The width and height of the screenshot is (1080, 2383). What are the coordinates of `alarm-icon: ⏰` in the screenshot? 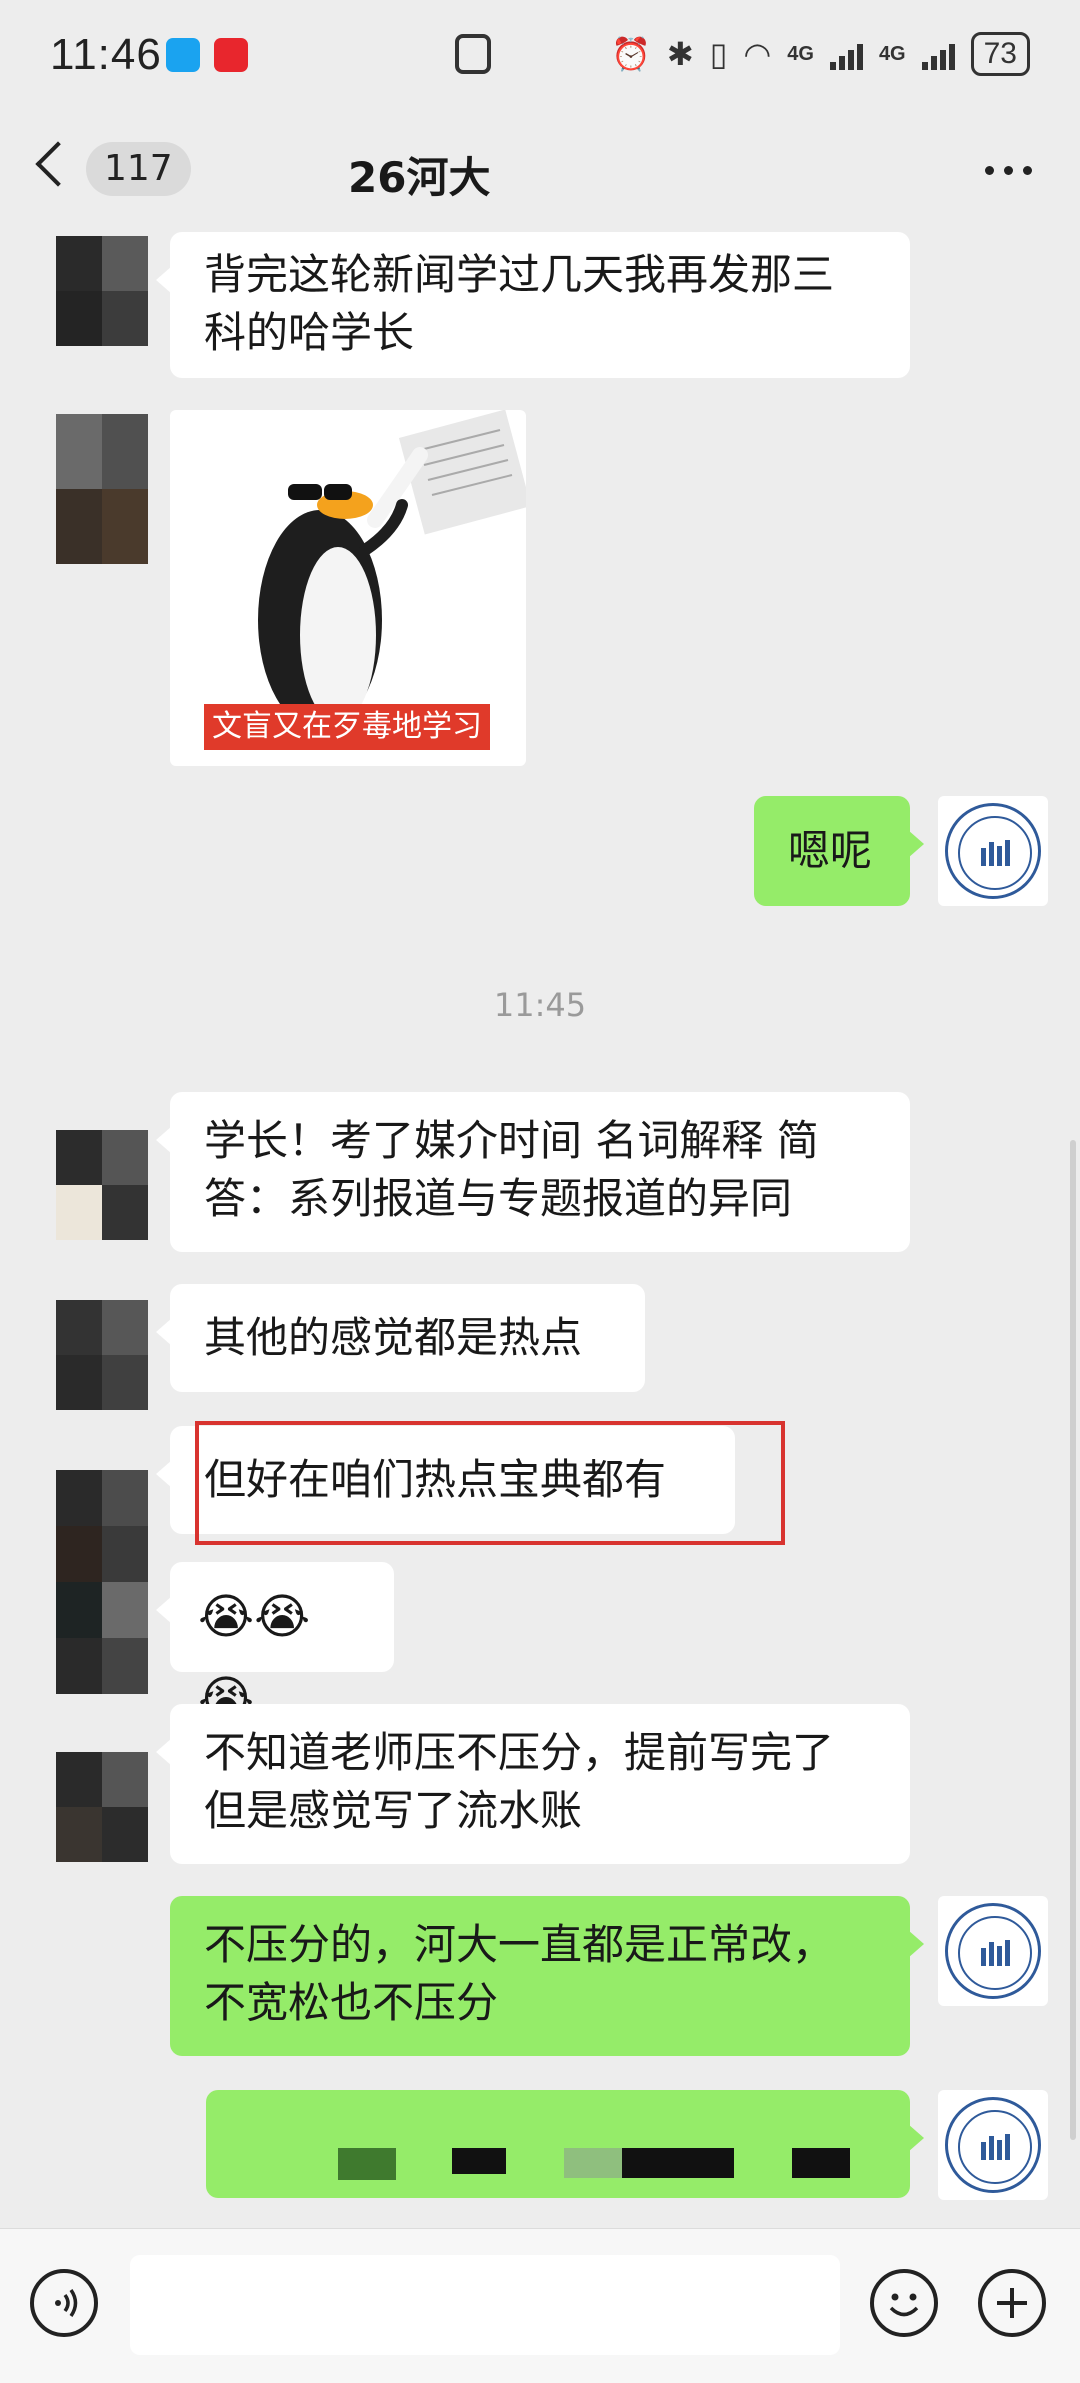 It's located at (631, 54).